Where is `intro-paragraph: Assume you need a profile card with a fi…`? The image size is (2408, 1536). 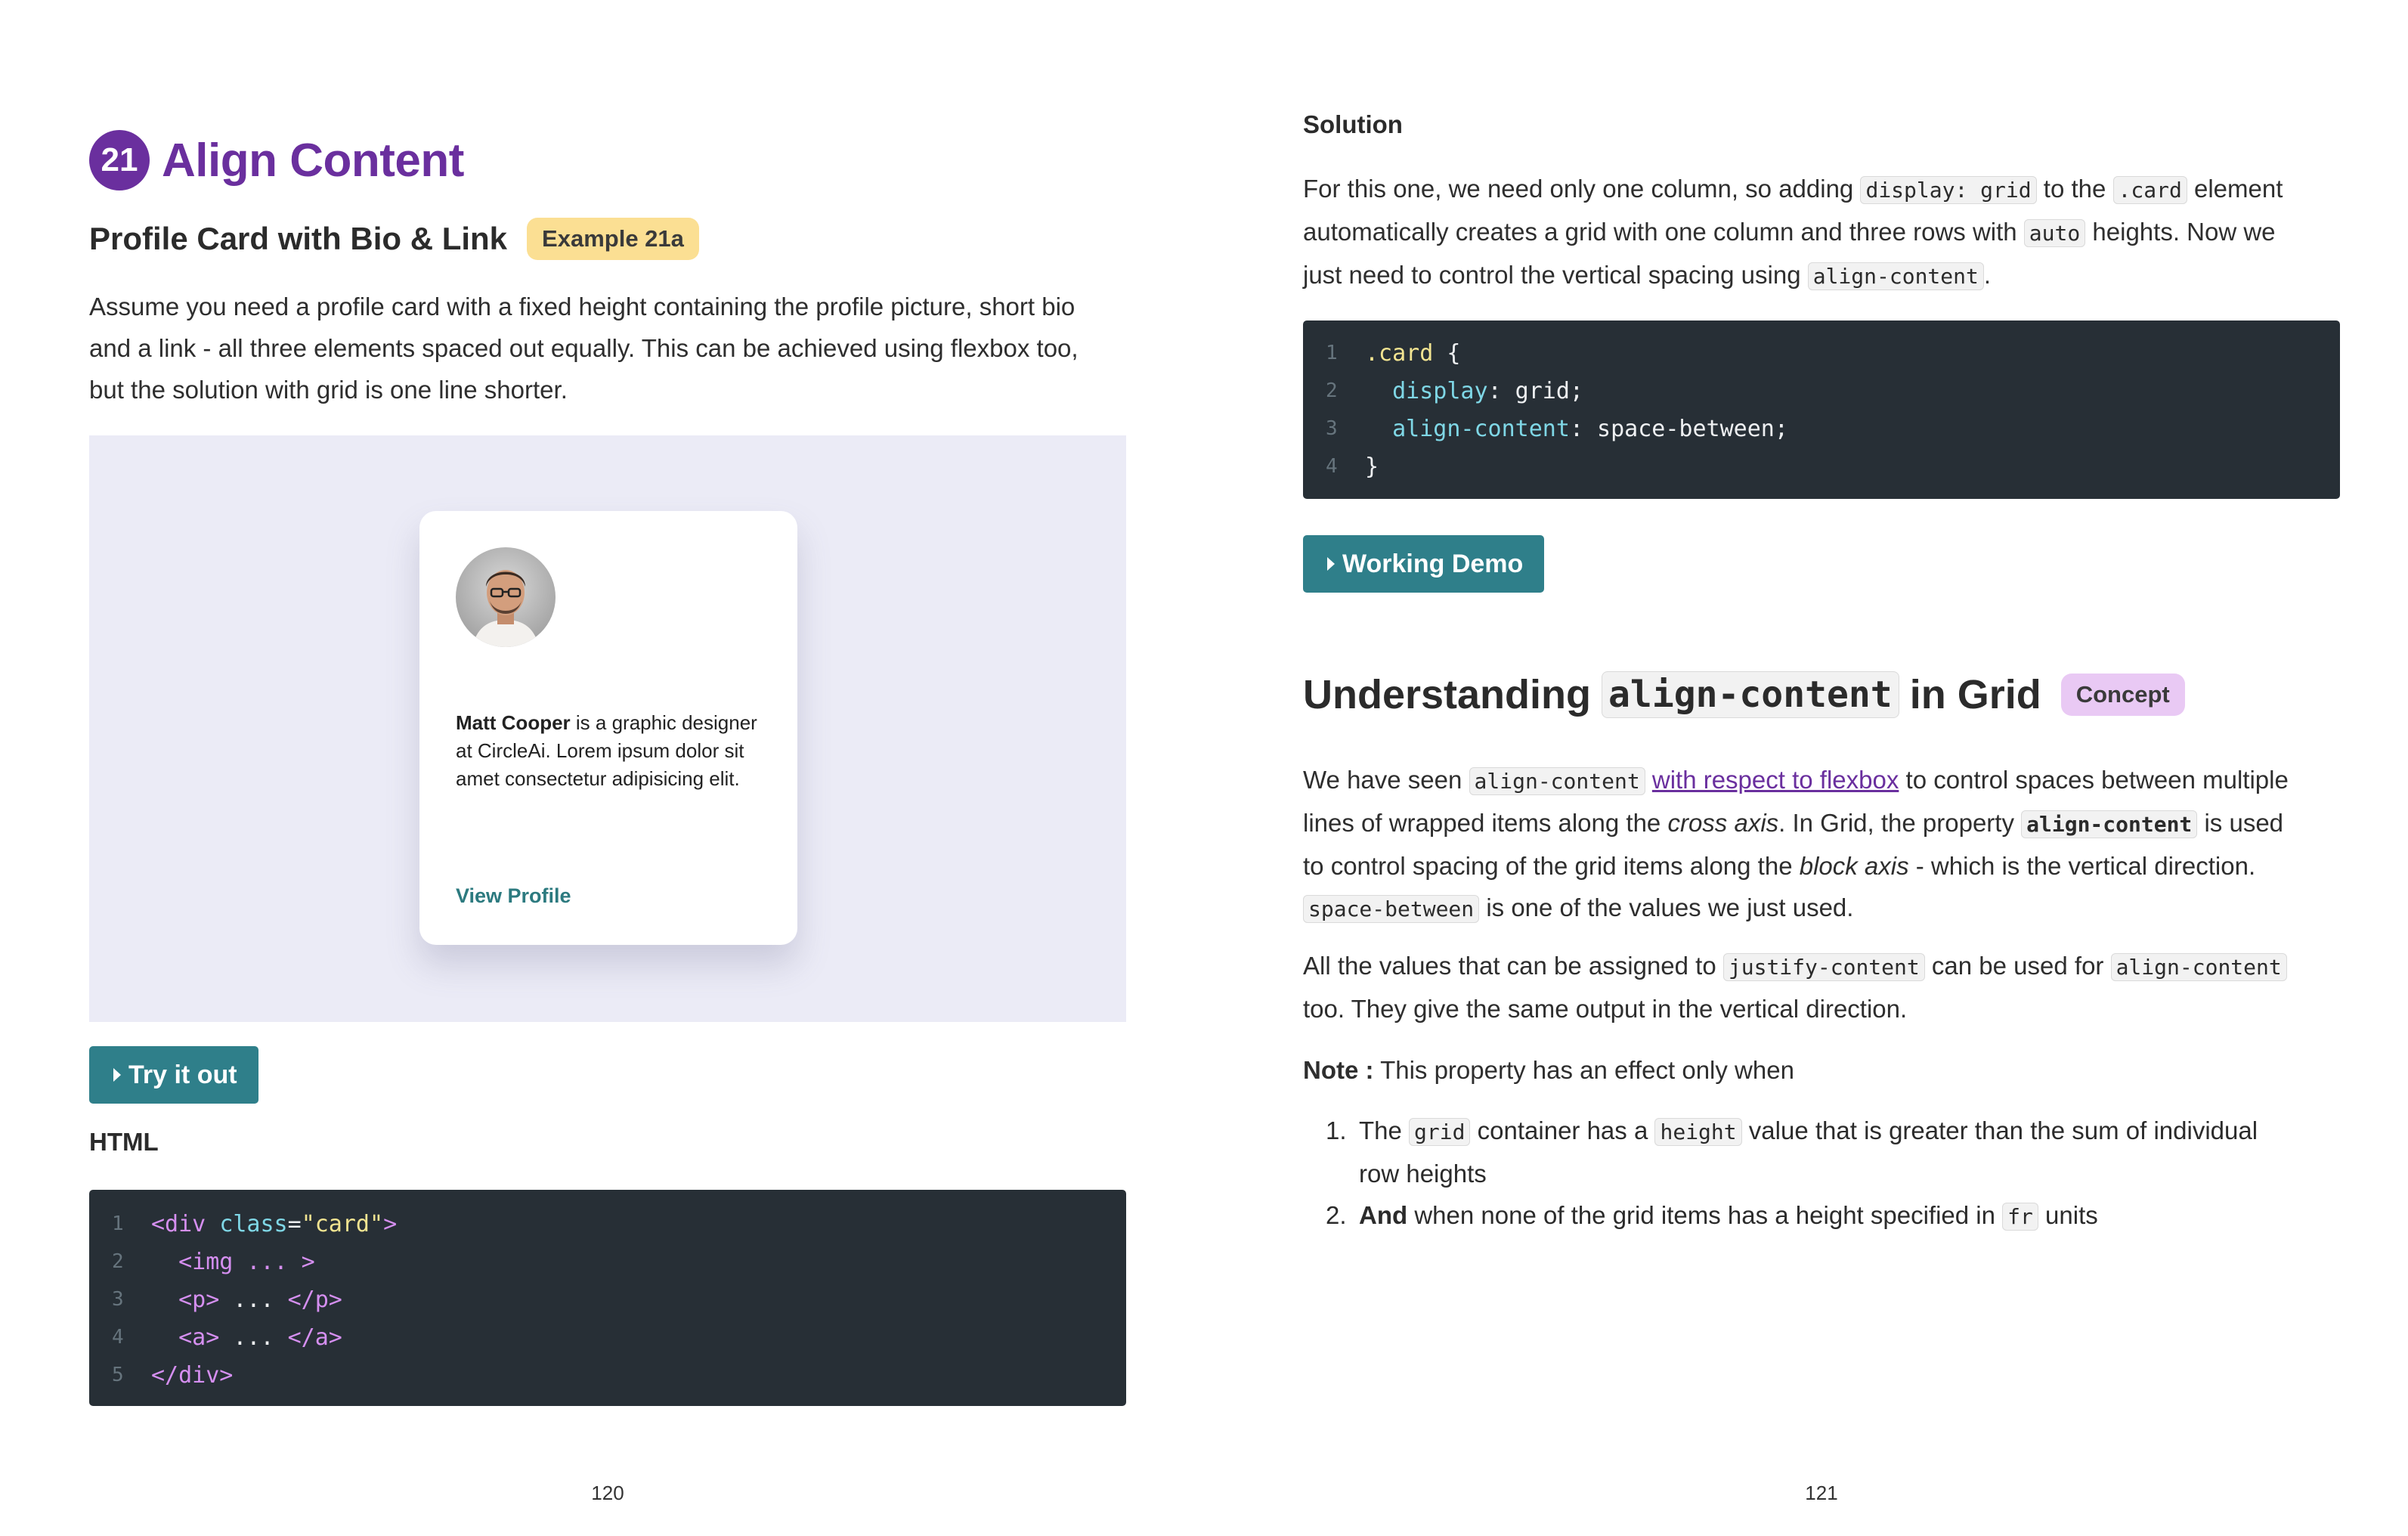
intro-paragraph: Assume you need a profile card with a fi… is located at coordinates (584, 348).